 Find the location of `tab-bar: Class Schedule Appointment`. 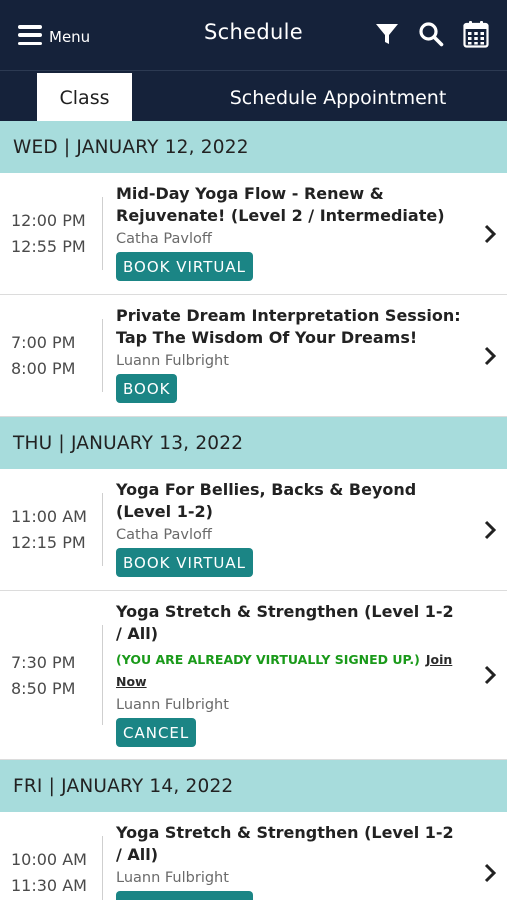

tab-bar: Class Schedule Appointment is located at coordinates (253, 96).